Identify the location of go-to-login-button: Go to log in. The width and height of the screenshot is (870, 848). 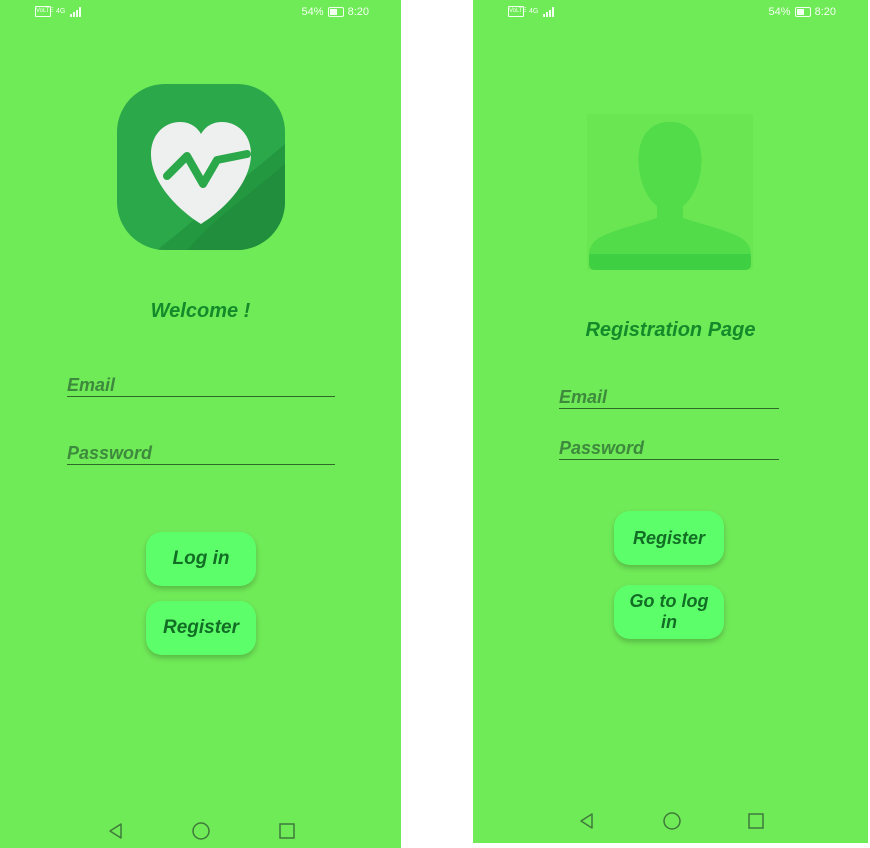
(669, 612).